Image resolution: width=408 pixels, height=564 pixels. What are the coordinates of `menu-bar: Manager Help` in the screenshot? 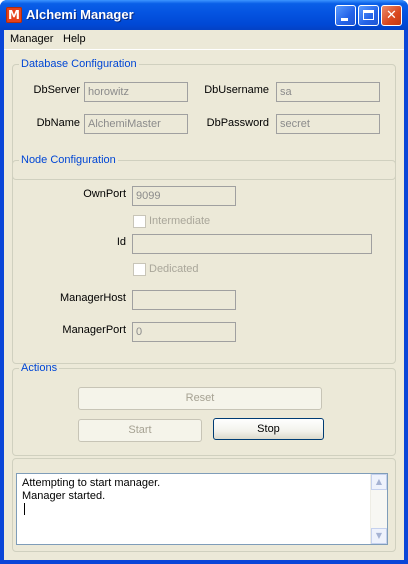 It's located at (204, 40).